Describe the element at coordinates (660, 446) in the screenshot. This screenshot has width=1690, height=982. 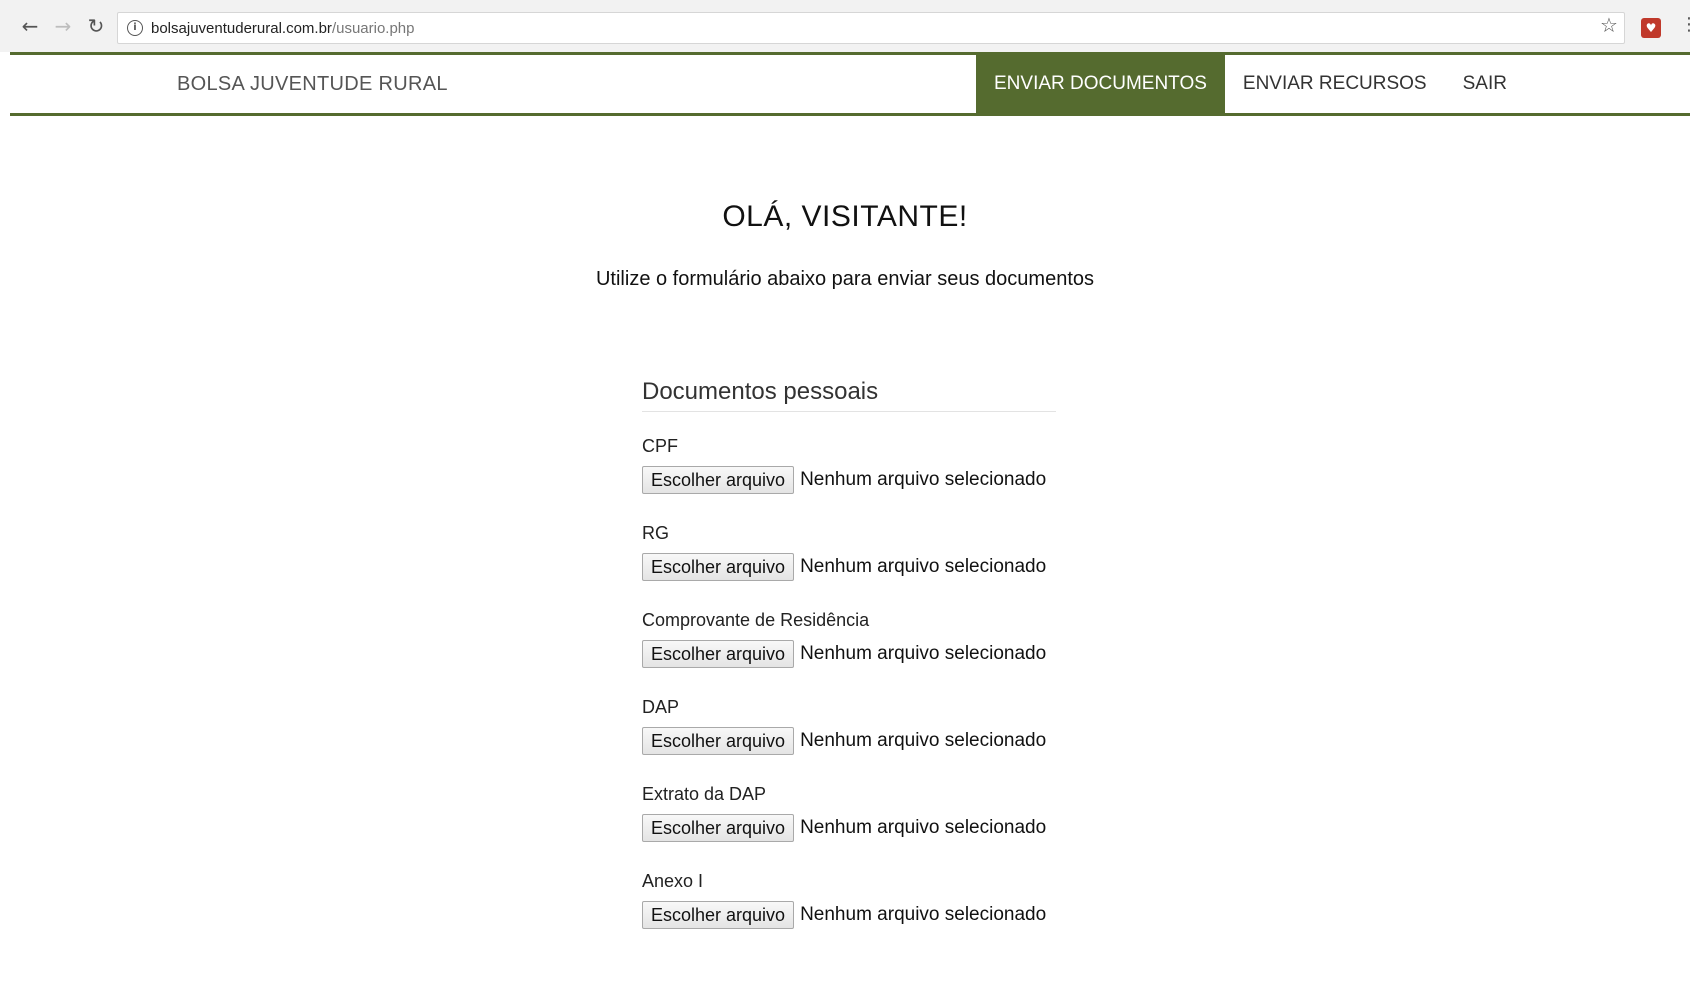
I see `field-label: CPF` at that location.